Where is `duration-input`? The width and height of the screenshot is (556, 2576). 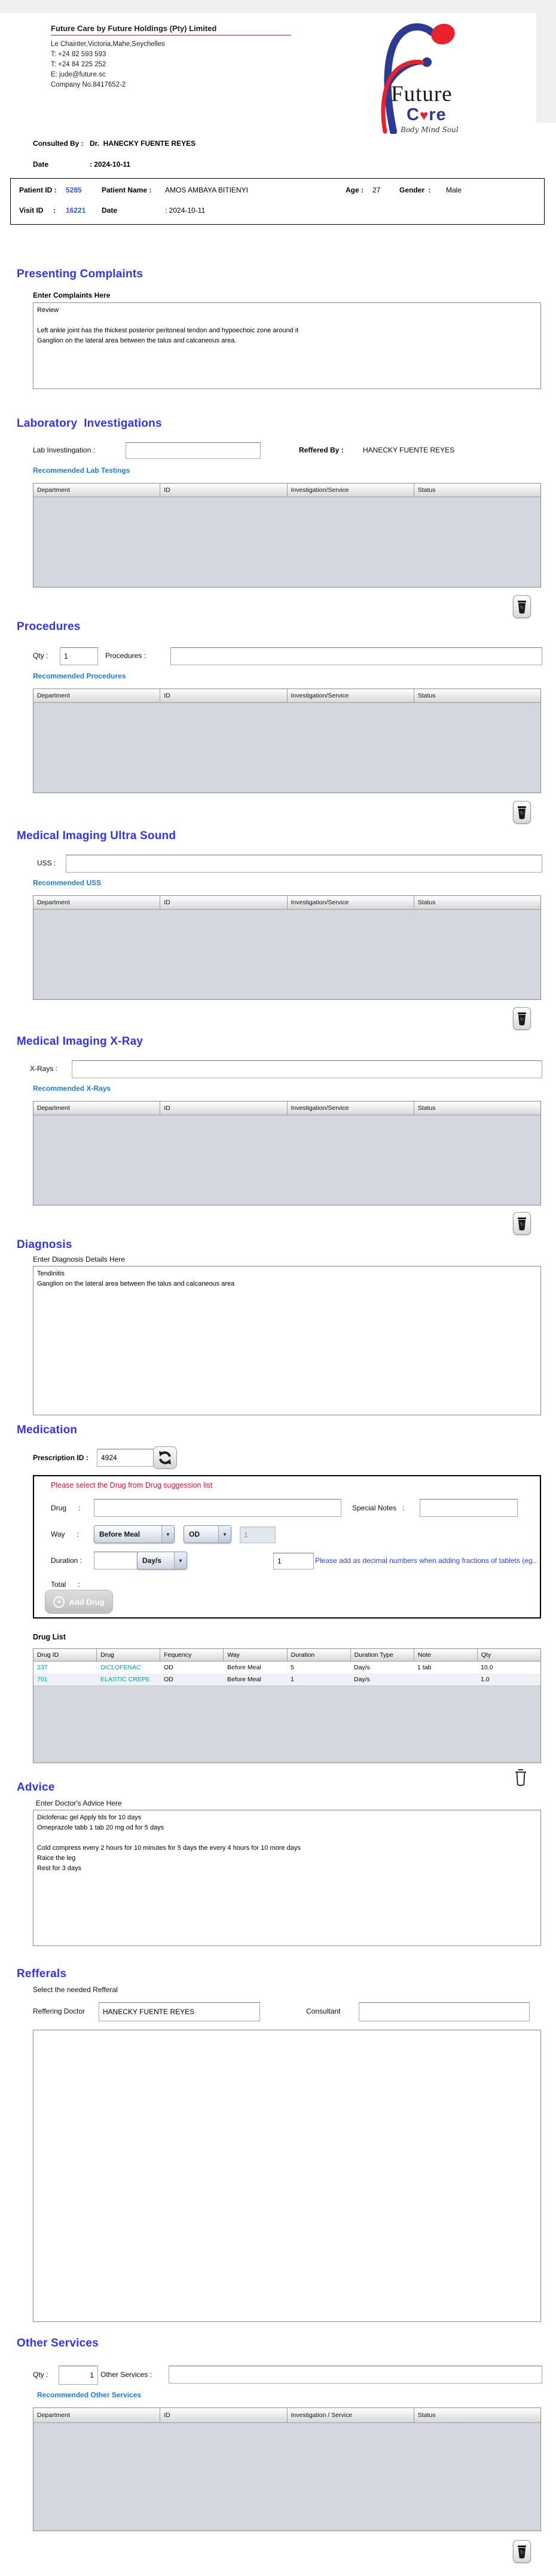 duration-input is located at coordinates (116, 1561).